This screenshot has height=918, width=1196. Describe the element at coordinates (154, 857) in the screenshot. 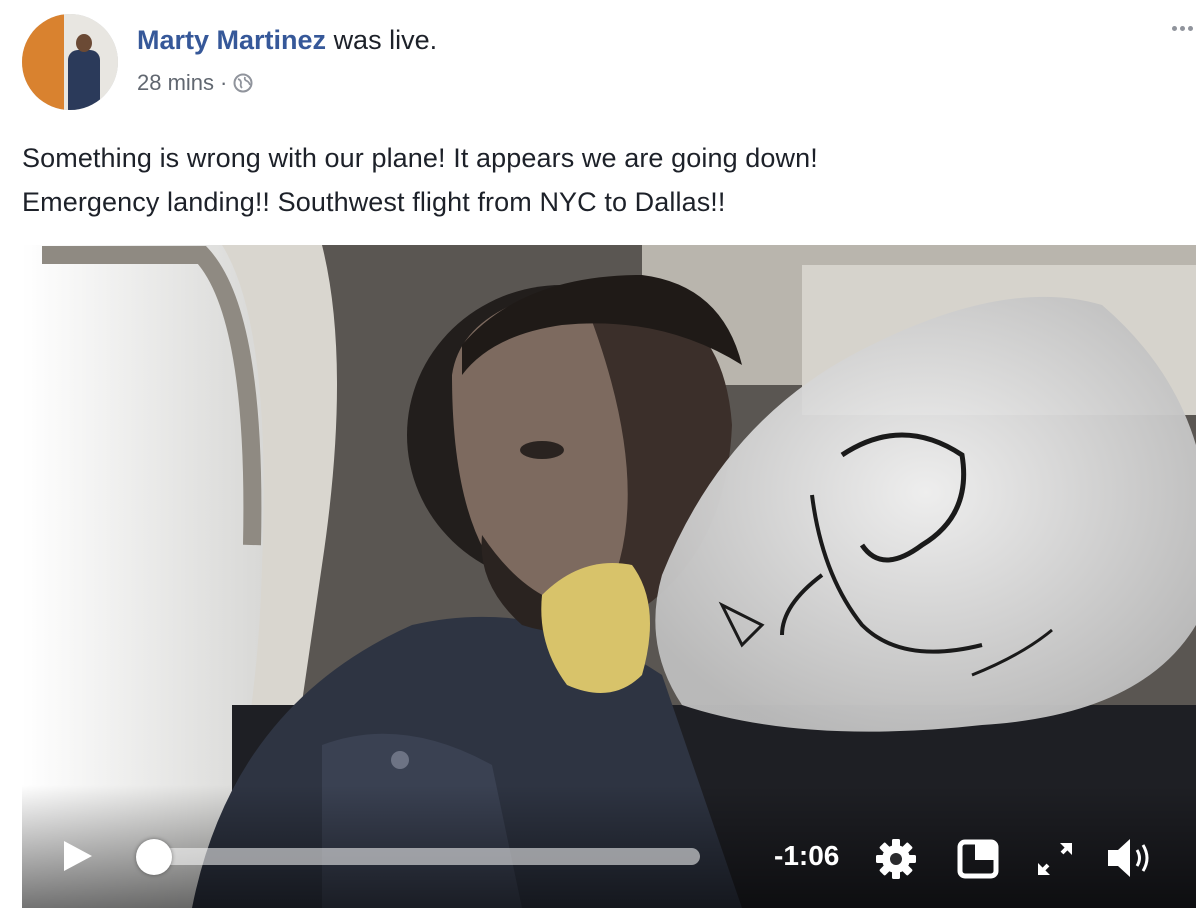

I see `progress-scrubber` at that location.